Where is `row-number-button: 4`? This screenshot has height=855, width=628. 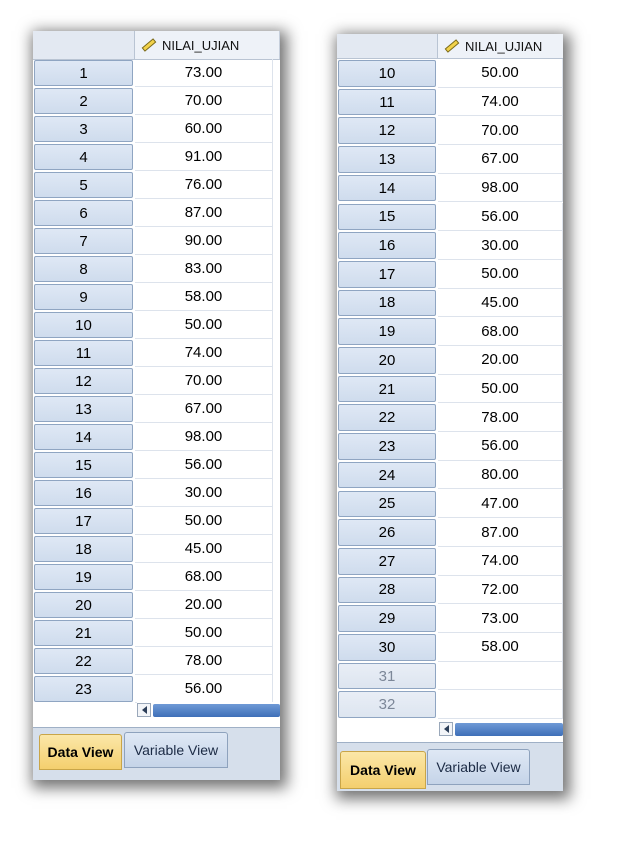
row-number-button: 4 is located at coordinates (83, 157).